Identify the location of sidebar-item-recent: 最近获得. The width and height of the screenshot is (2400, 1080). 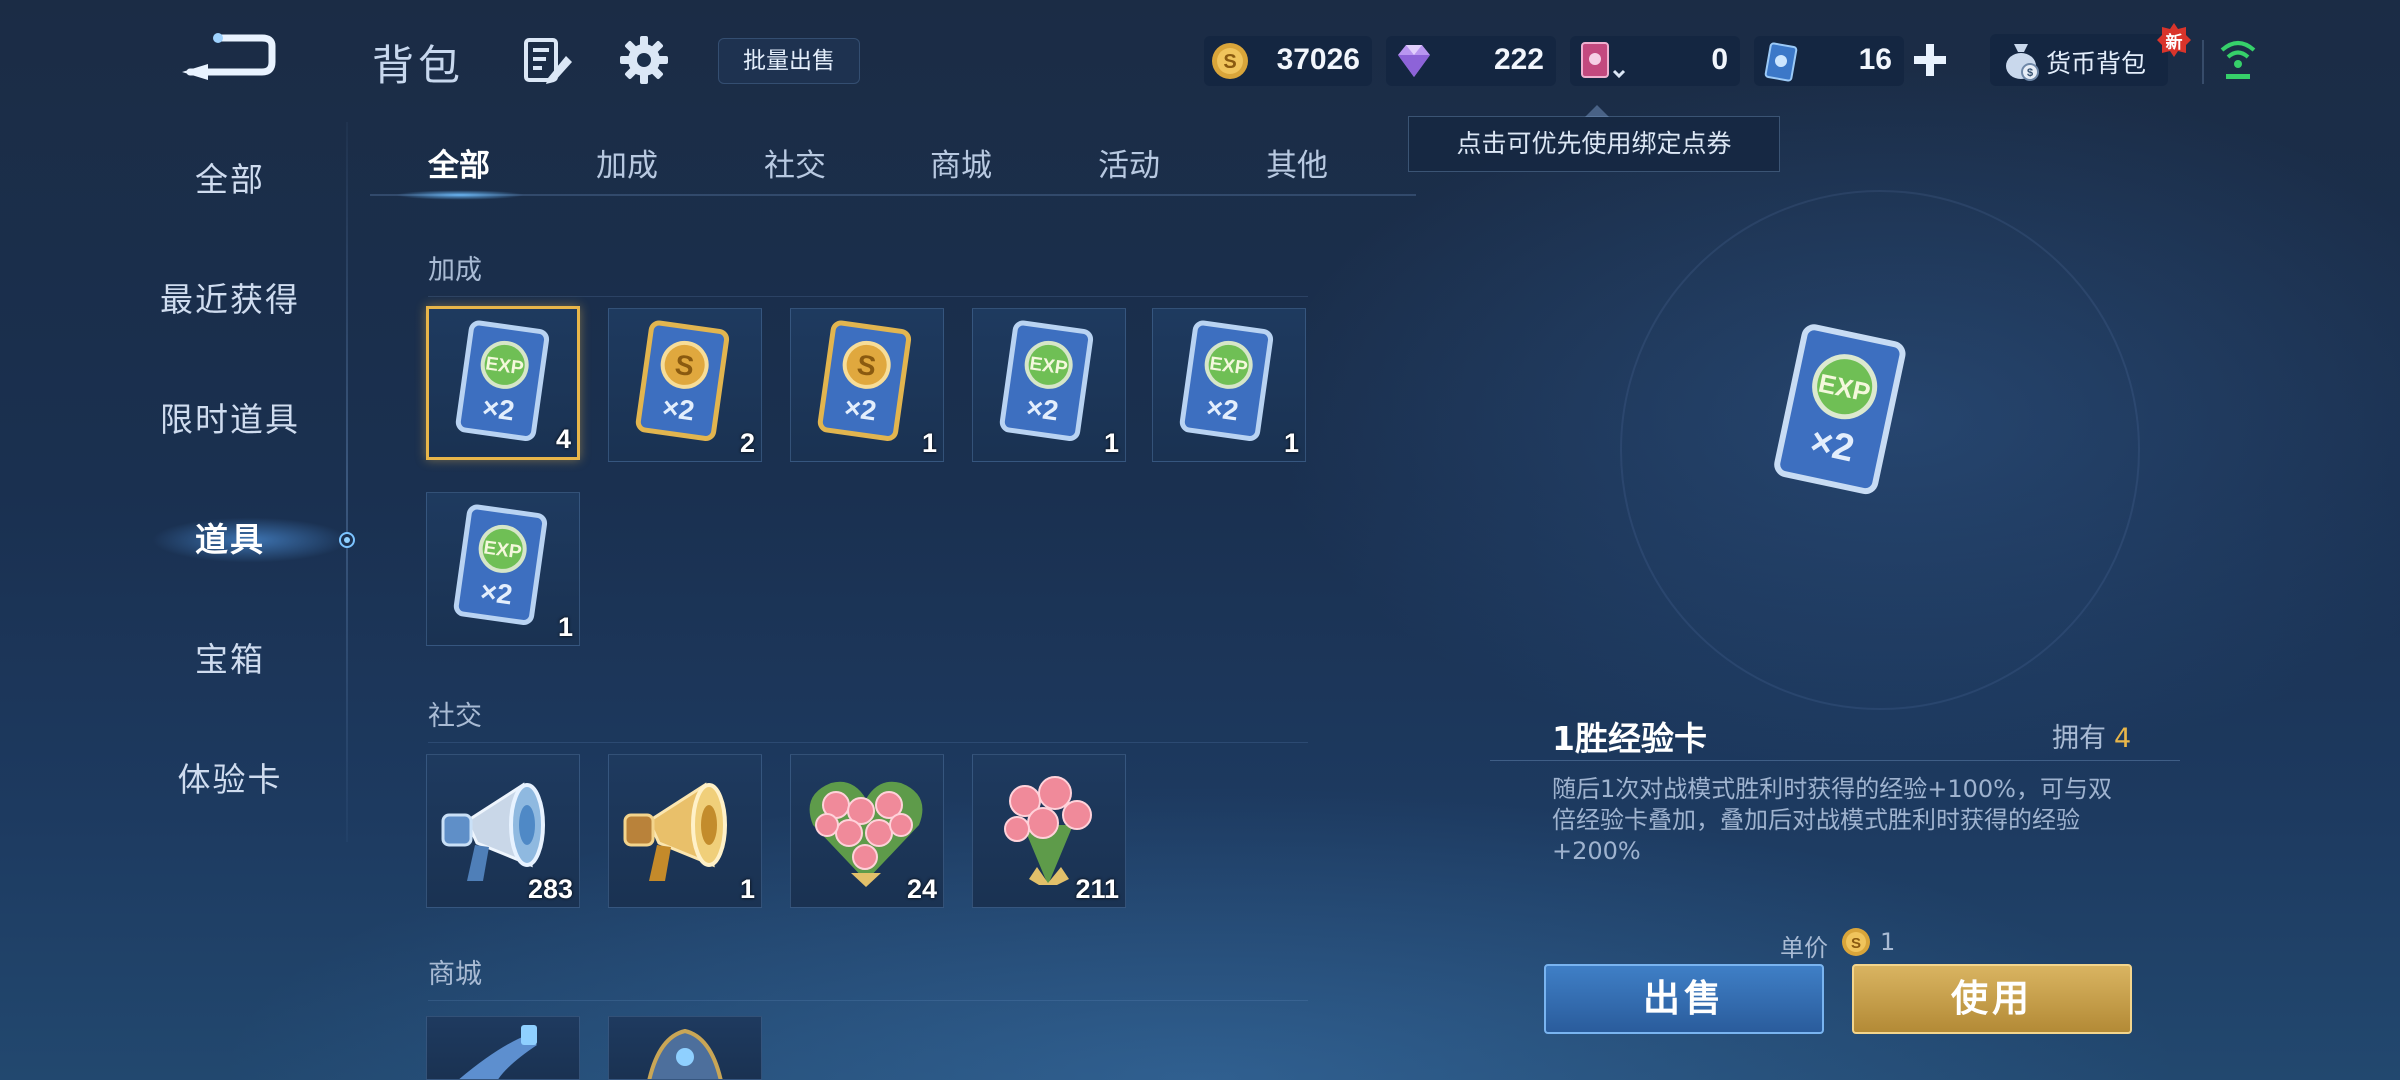
(230, 300).